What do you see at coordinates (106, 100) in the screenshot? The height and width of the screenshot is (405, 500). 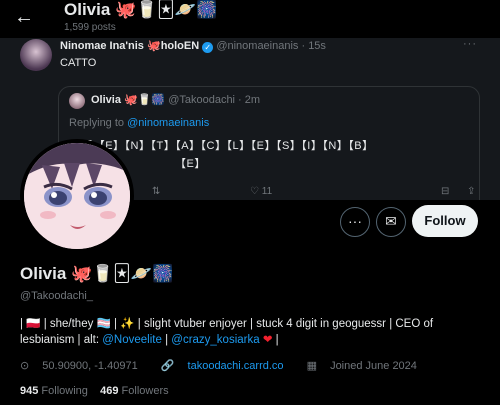 I see `quoted-author-name: Olivia` at bounding box center [106, 100].